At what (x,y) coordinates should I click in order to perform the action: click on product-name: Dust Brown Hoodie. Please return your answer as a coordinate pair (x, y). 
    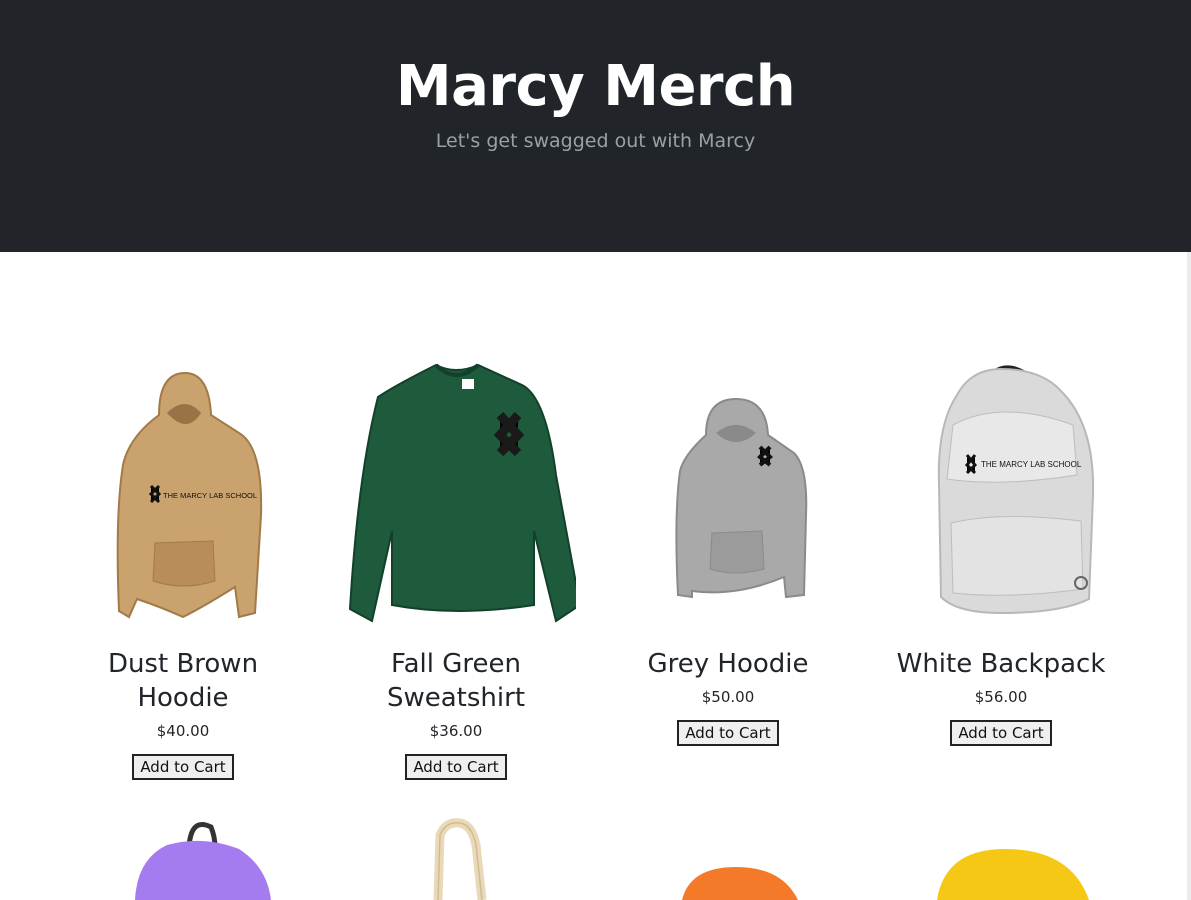
    Looking at the image, I should click on (183, 681).